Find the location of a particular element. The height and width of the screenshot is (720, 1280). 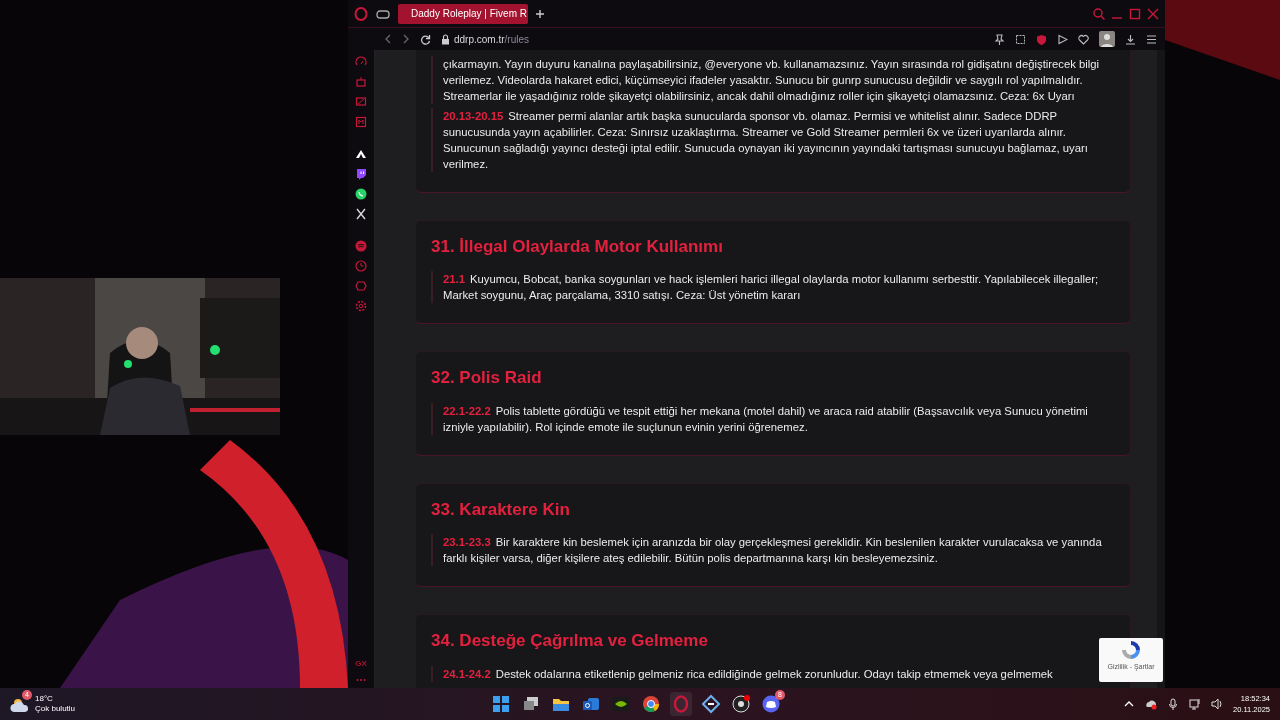

volume-icon is located at coordinates (1217, 704).